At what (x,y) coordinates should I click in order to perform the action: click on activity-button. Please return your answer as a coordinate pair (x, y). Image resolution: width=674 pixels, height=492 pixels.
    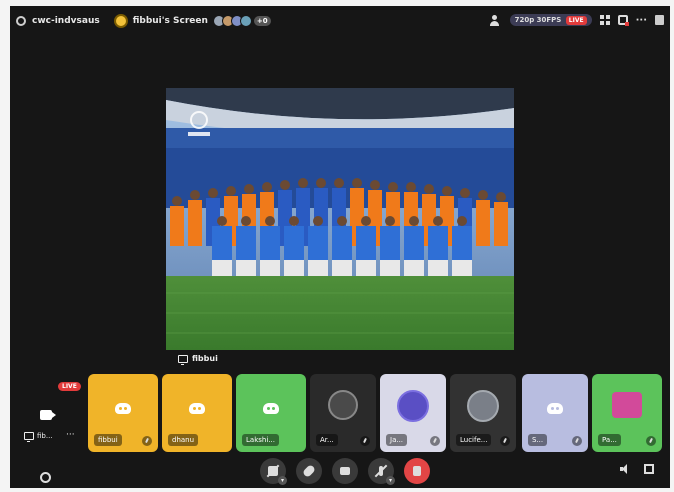
    Looking at the image, I should click on (309, 471).